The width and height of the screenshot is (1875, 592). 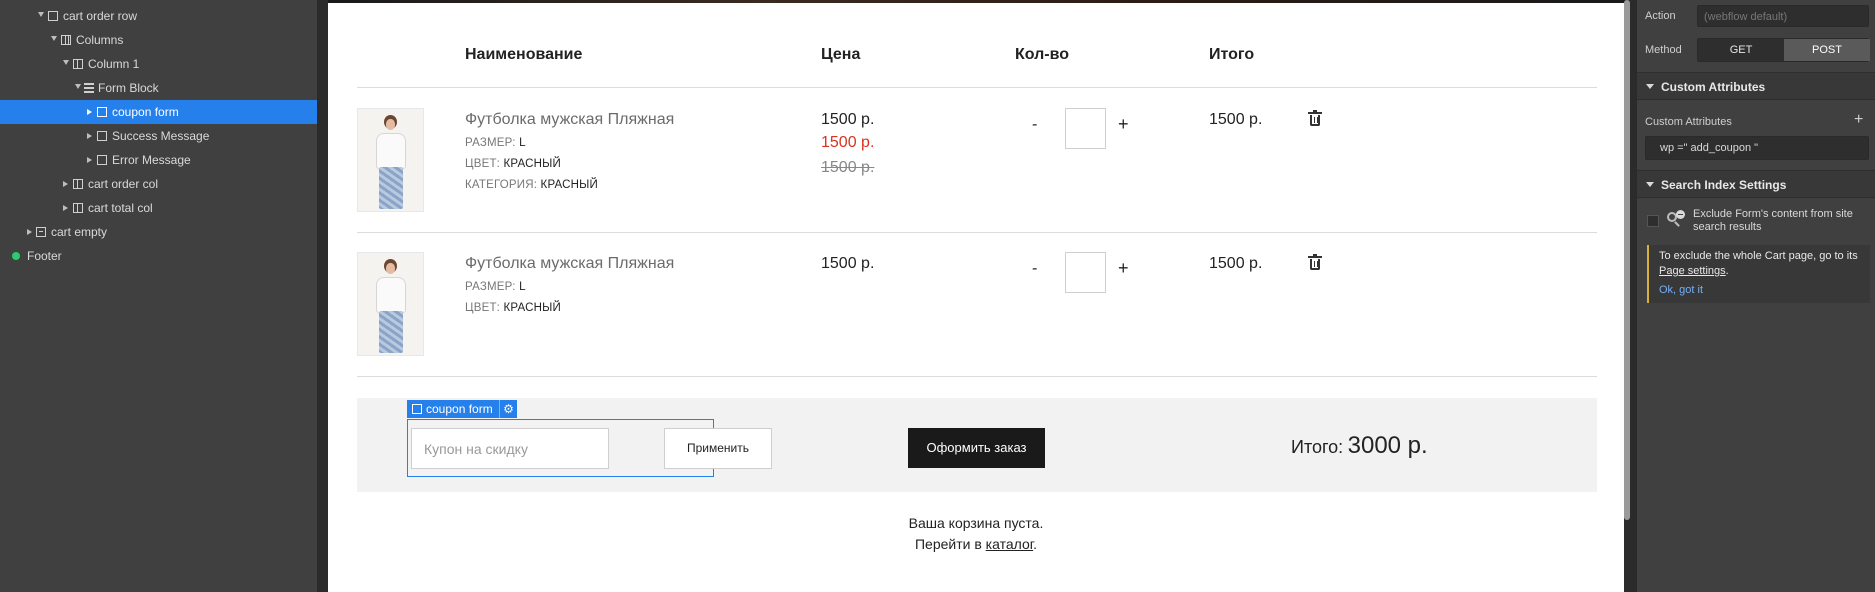 I want to click on nav-item-cart-empty: cart empty, so click(x=158, y=232).